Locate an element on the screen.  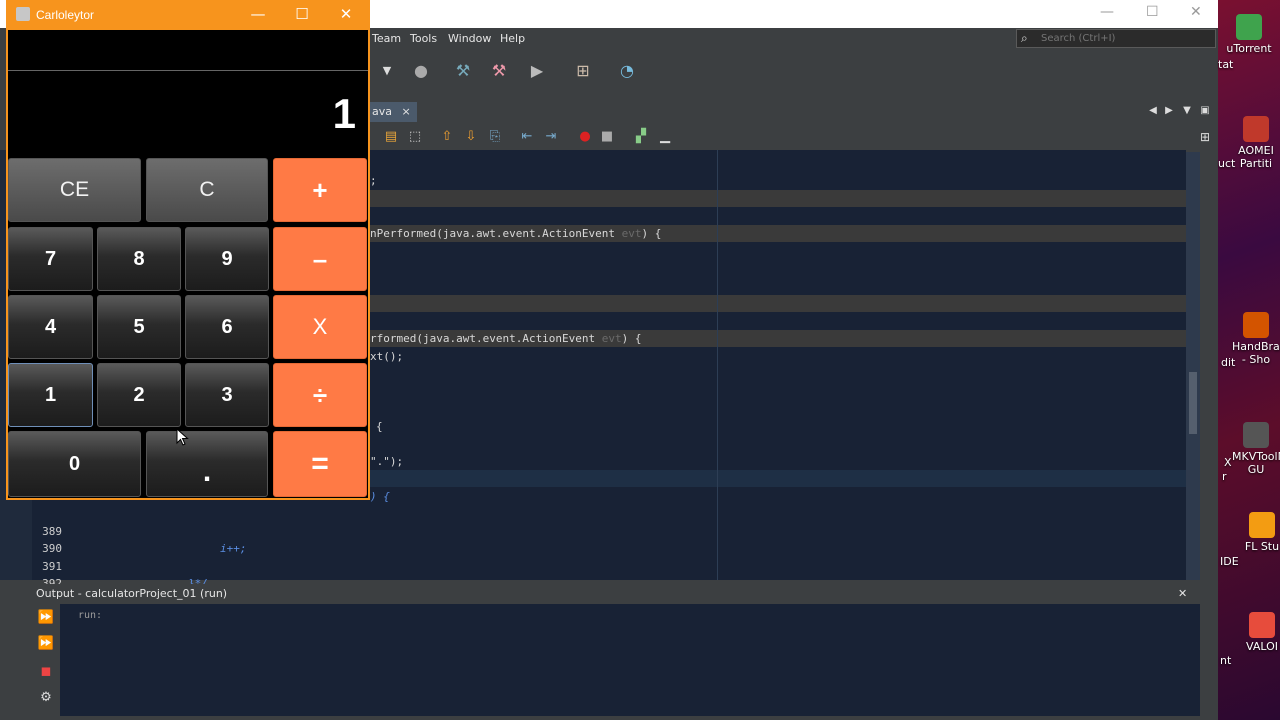
settings-icon: ⚙ is located at coordinates (46, 698).